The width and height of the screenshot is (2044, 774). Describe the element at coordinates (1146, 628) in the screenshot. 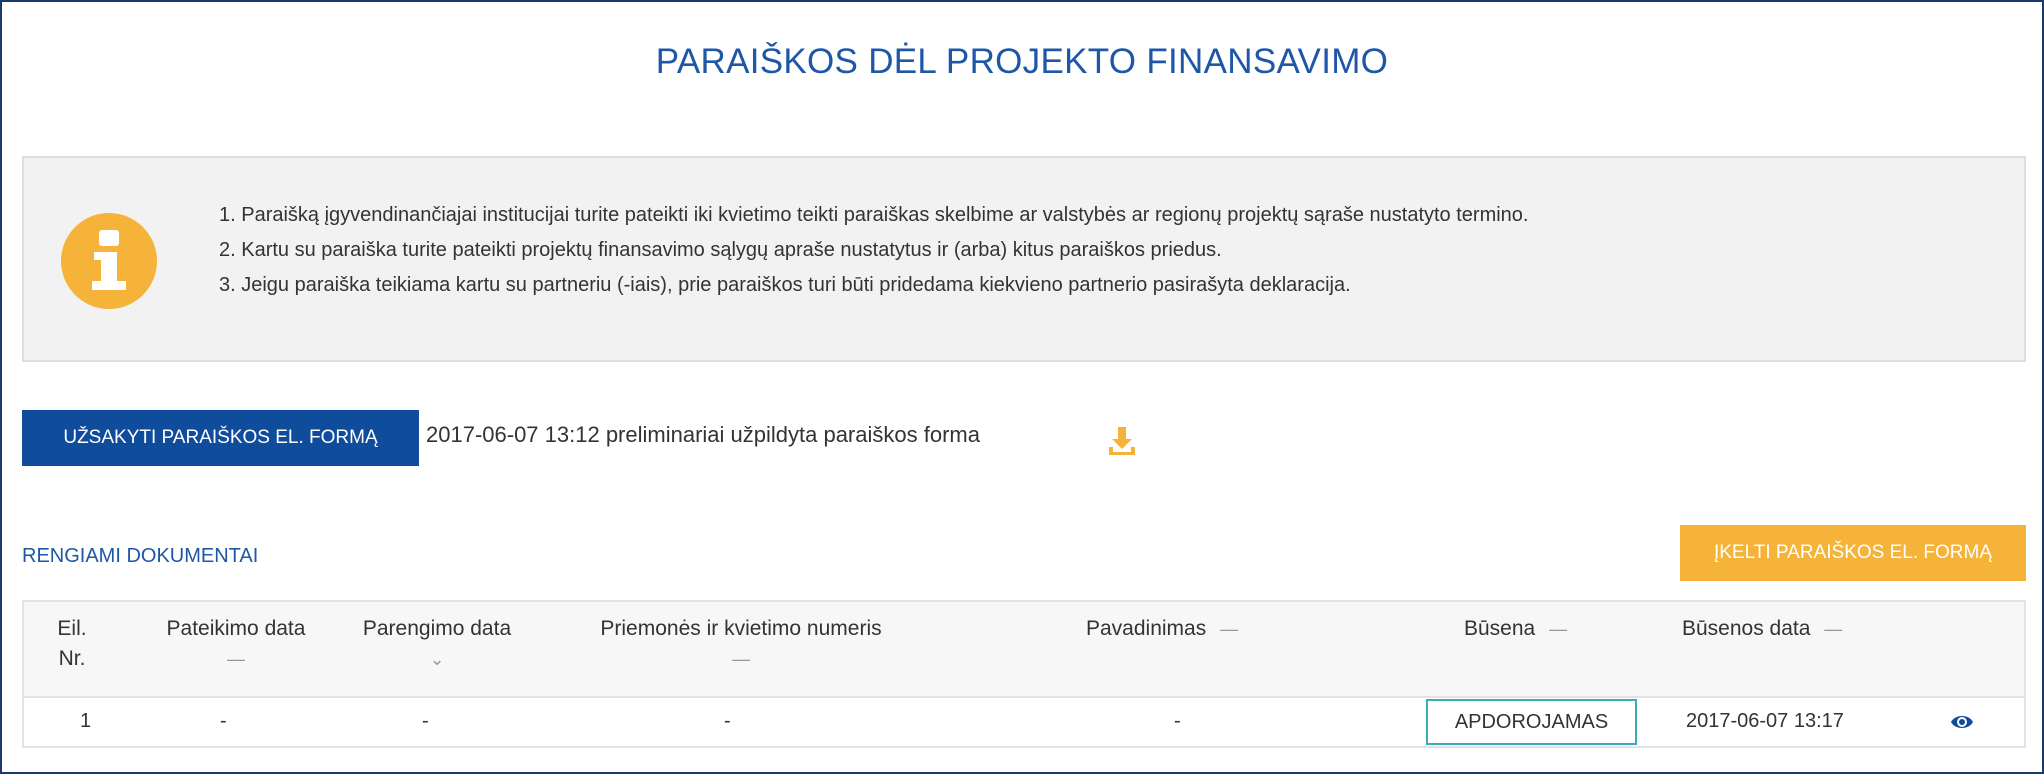

I see `header-name-label: Pavadinimas` at that location.